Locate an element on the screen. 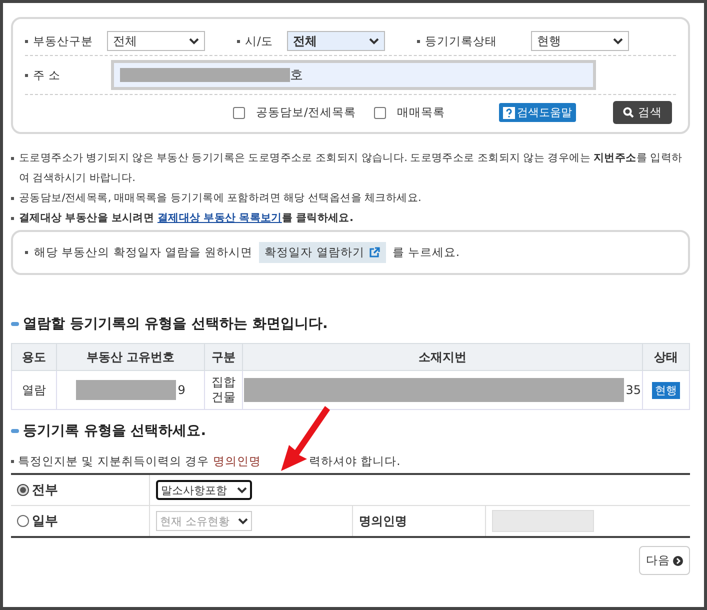 This screenshot has width=707, height=610. table-cell: 9 is located at coordinates (182, 390).